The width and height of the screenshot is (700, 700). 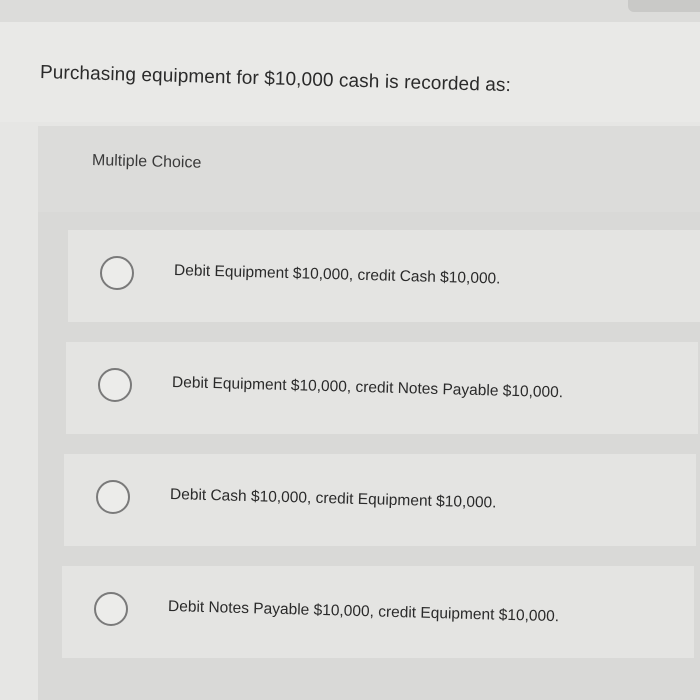 I want to click on multiple-choice-header: Multiple Choice, so click(x=369, y=169).